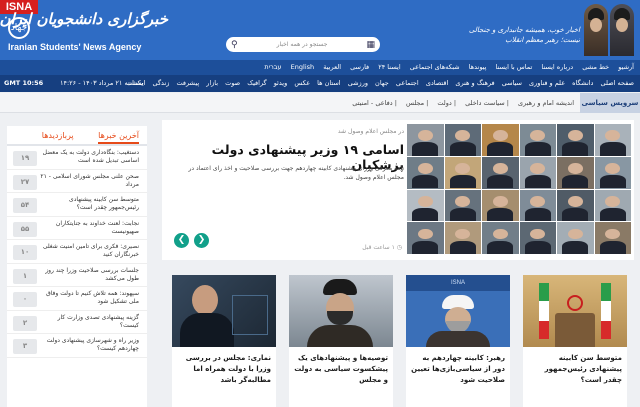  Describe the element at coordinates (478, 67) in the screenshot. I see `nav-link-links: پیوندها` at that location.